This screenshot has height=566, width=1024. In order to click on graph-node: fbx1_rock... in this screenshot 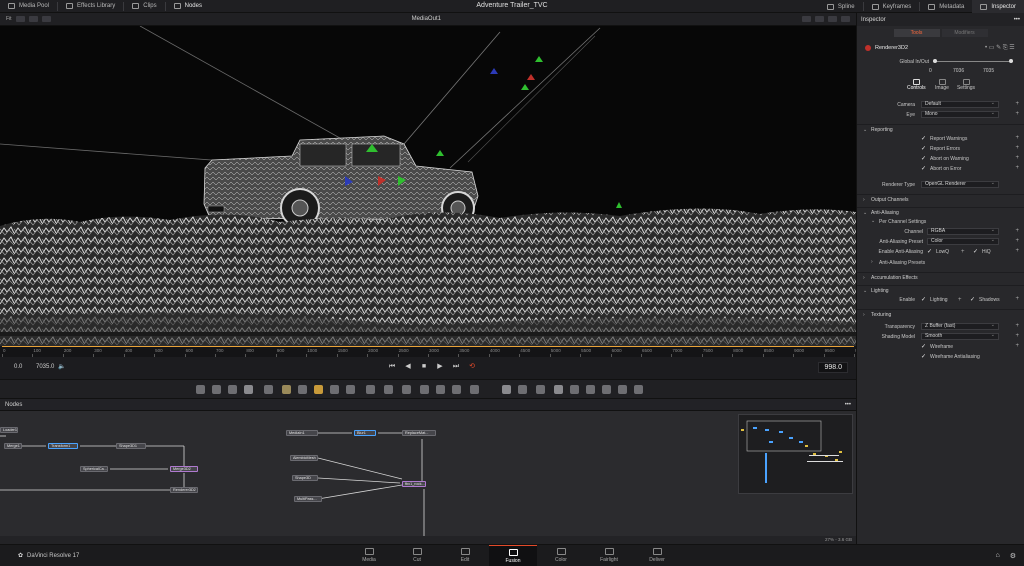, I will do `click(414, 484)`.